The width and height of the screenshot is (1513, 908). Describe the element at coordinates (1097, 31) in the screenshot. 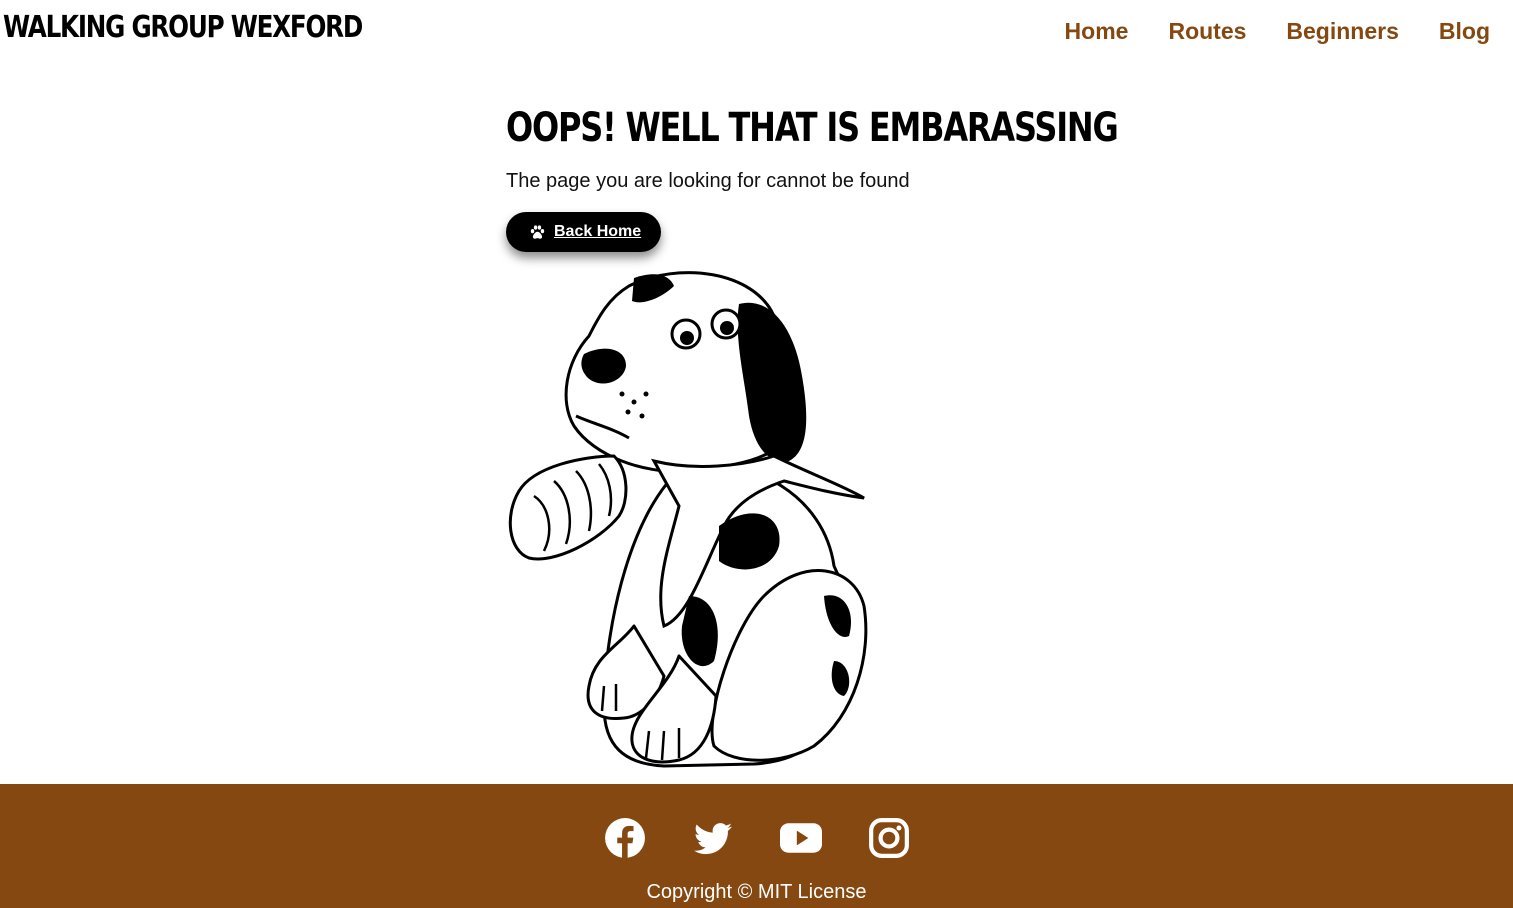

I see `nav-link-home: Home` at that location.